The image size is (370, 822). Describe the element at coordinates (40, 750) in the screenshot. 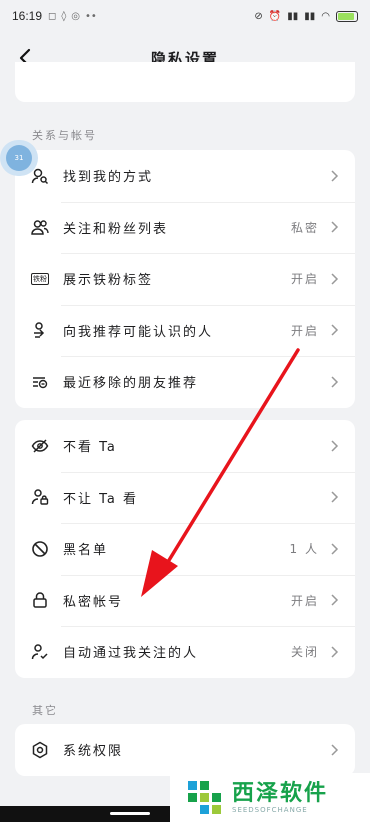

I see `system-permission-icon` at that location.